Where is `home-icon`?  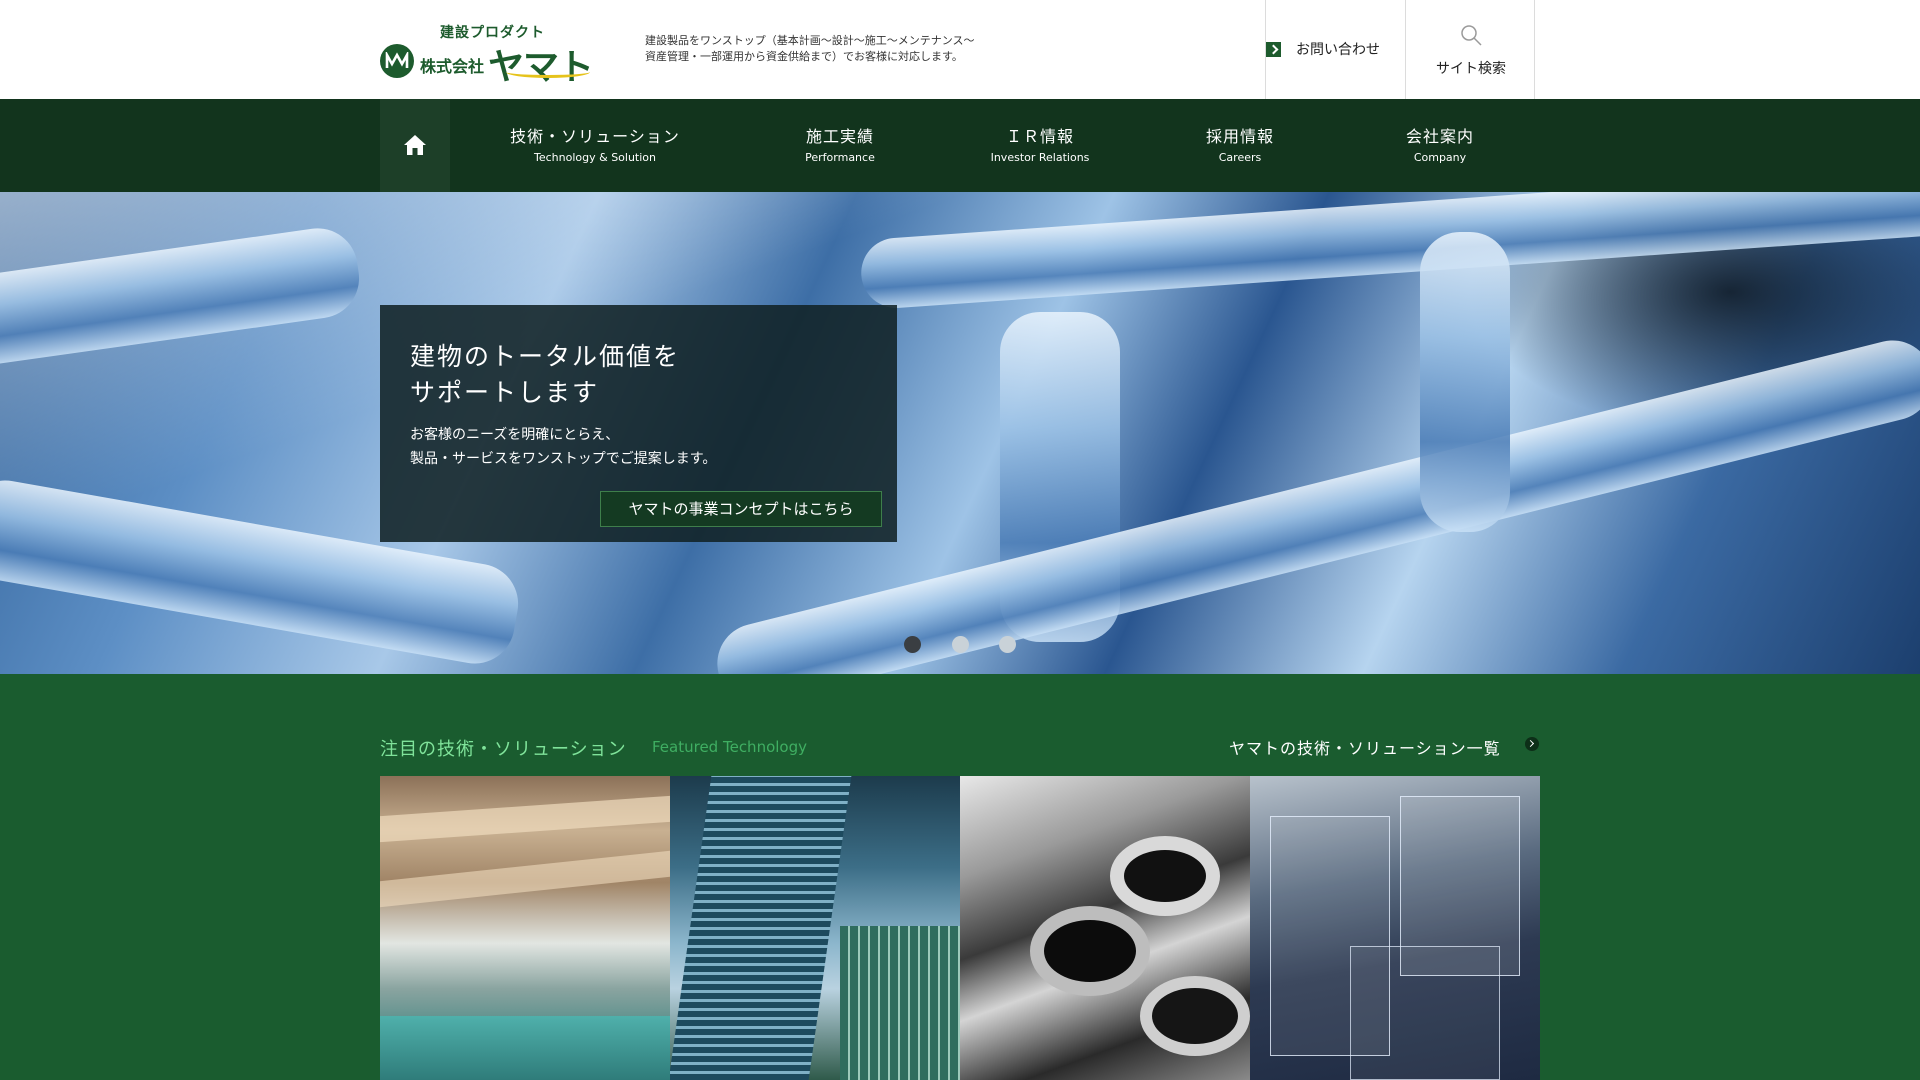 home-icon is located at coordinates (415, 145).